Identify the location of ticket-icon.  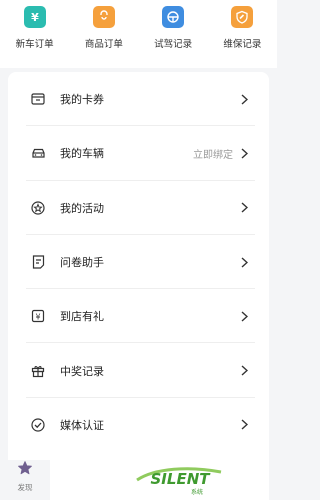
(38, 99).